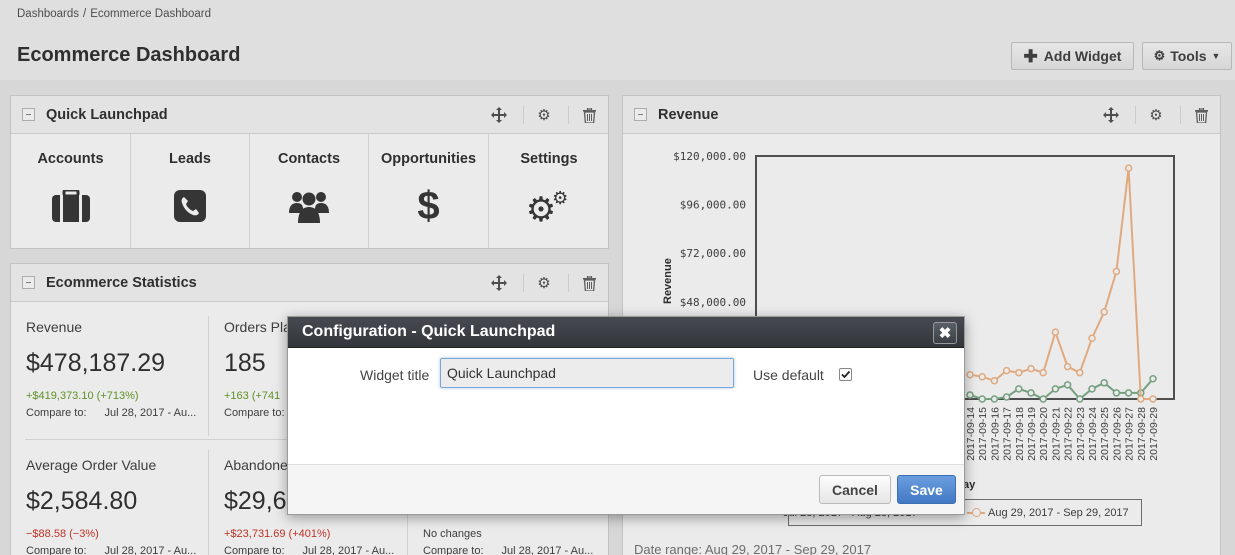 The width and height of the screenshot is (1235, 555). Describe the element at coordinates (626, 489) in the screenshot. I see `dialog-footer: Cancel Save` at that location.